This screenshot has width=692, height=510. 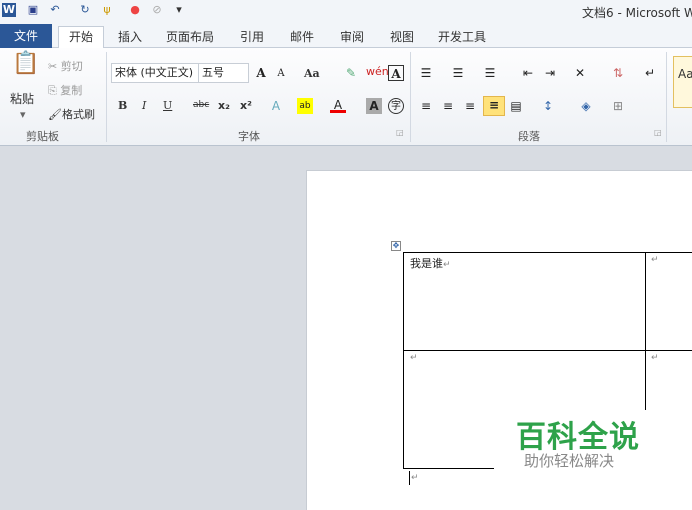 I want to click on color-icon: ●, so click(x=135, y=10).